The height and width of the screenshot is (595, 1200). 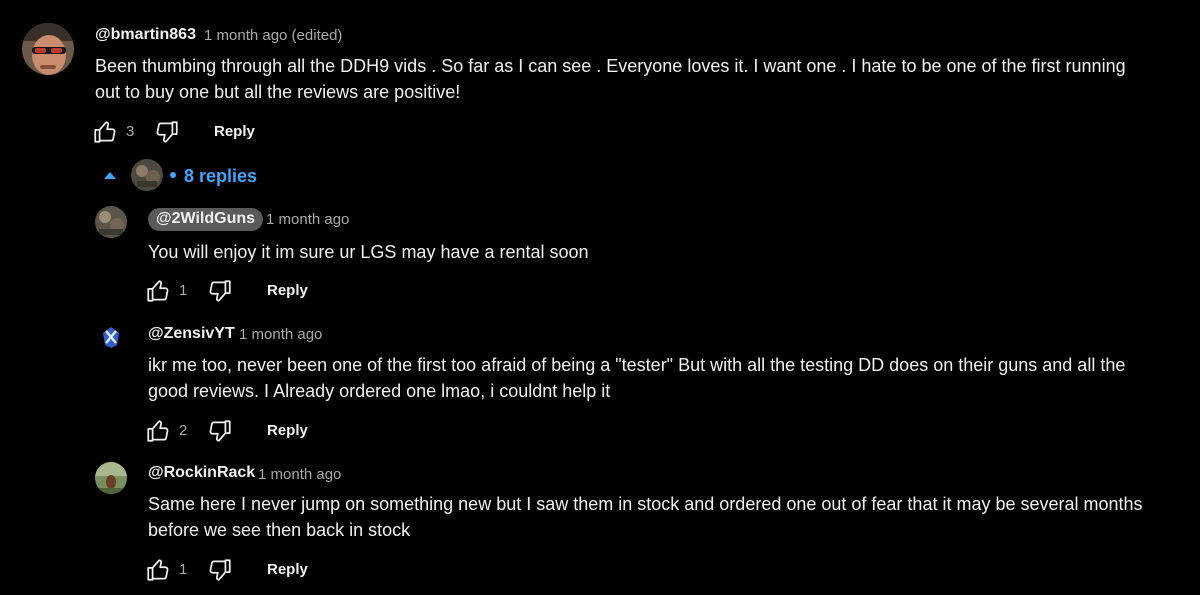 I want to click on bullet, so click(x=173, y=175).